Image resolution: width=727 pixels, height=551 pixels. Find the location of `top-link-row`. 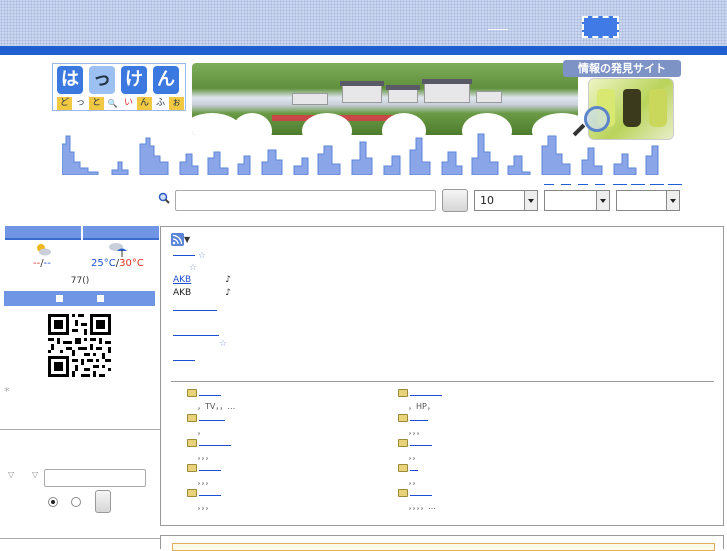

top-link-row is located at coordinates (614, 184).